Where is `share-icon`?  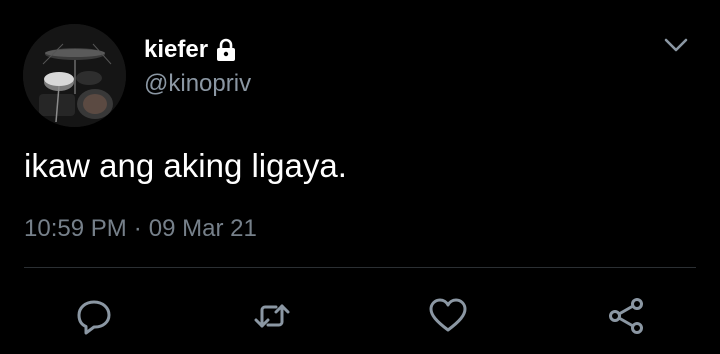
share-icon is located at coordinates (626, 316).